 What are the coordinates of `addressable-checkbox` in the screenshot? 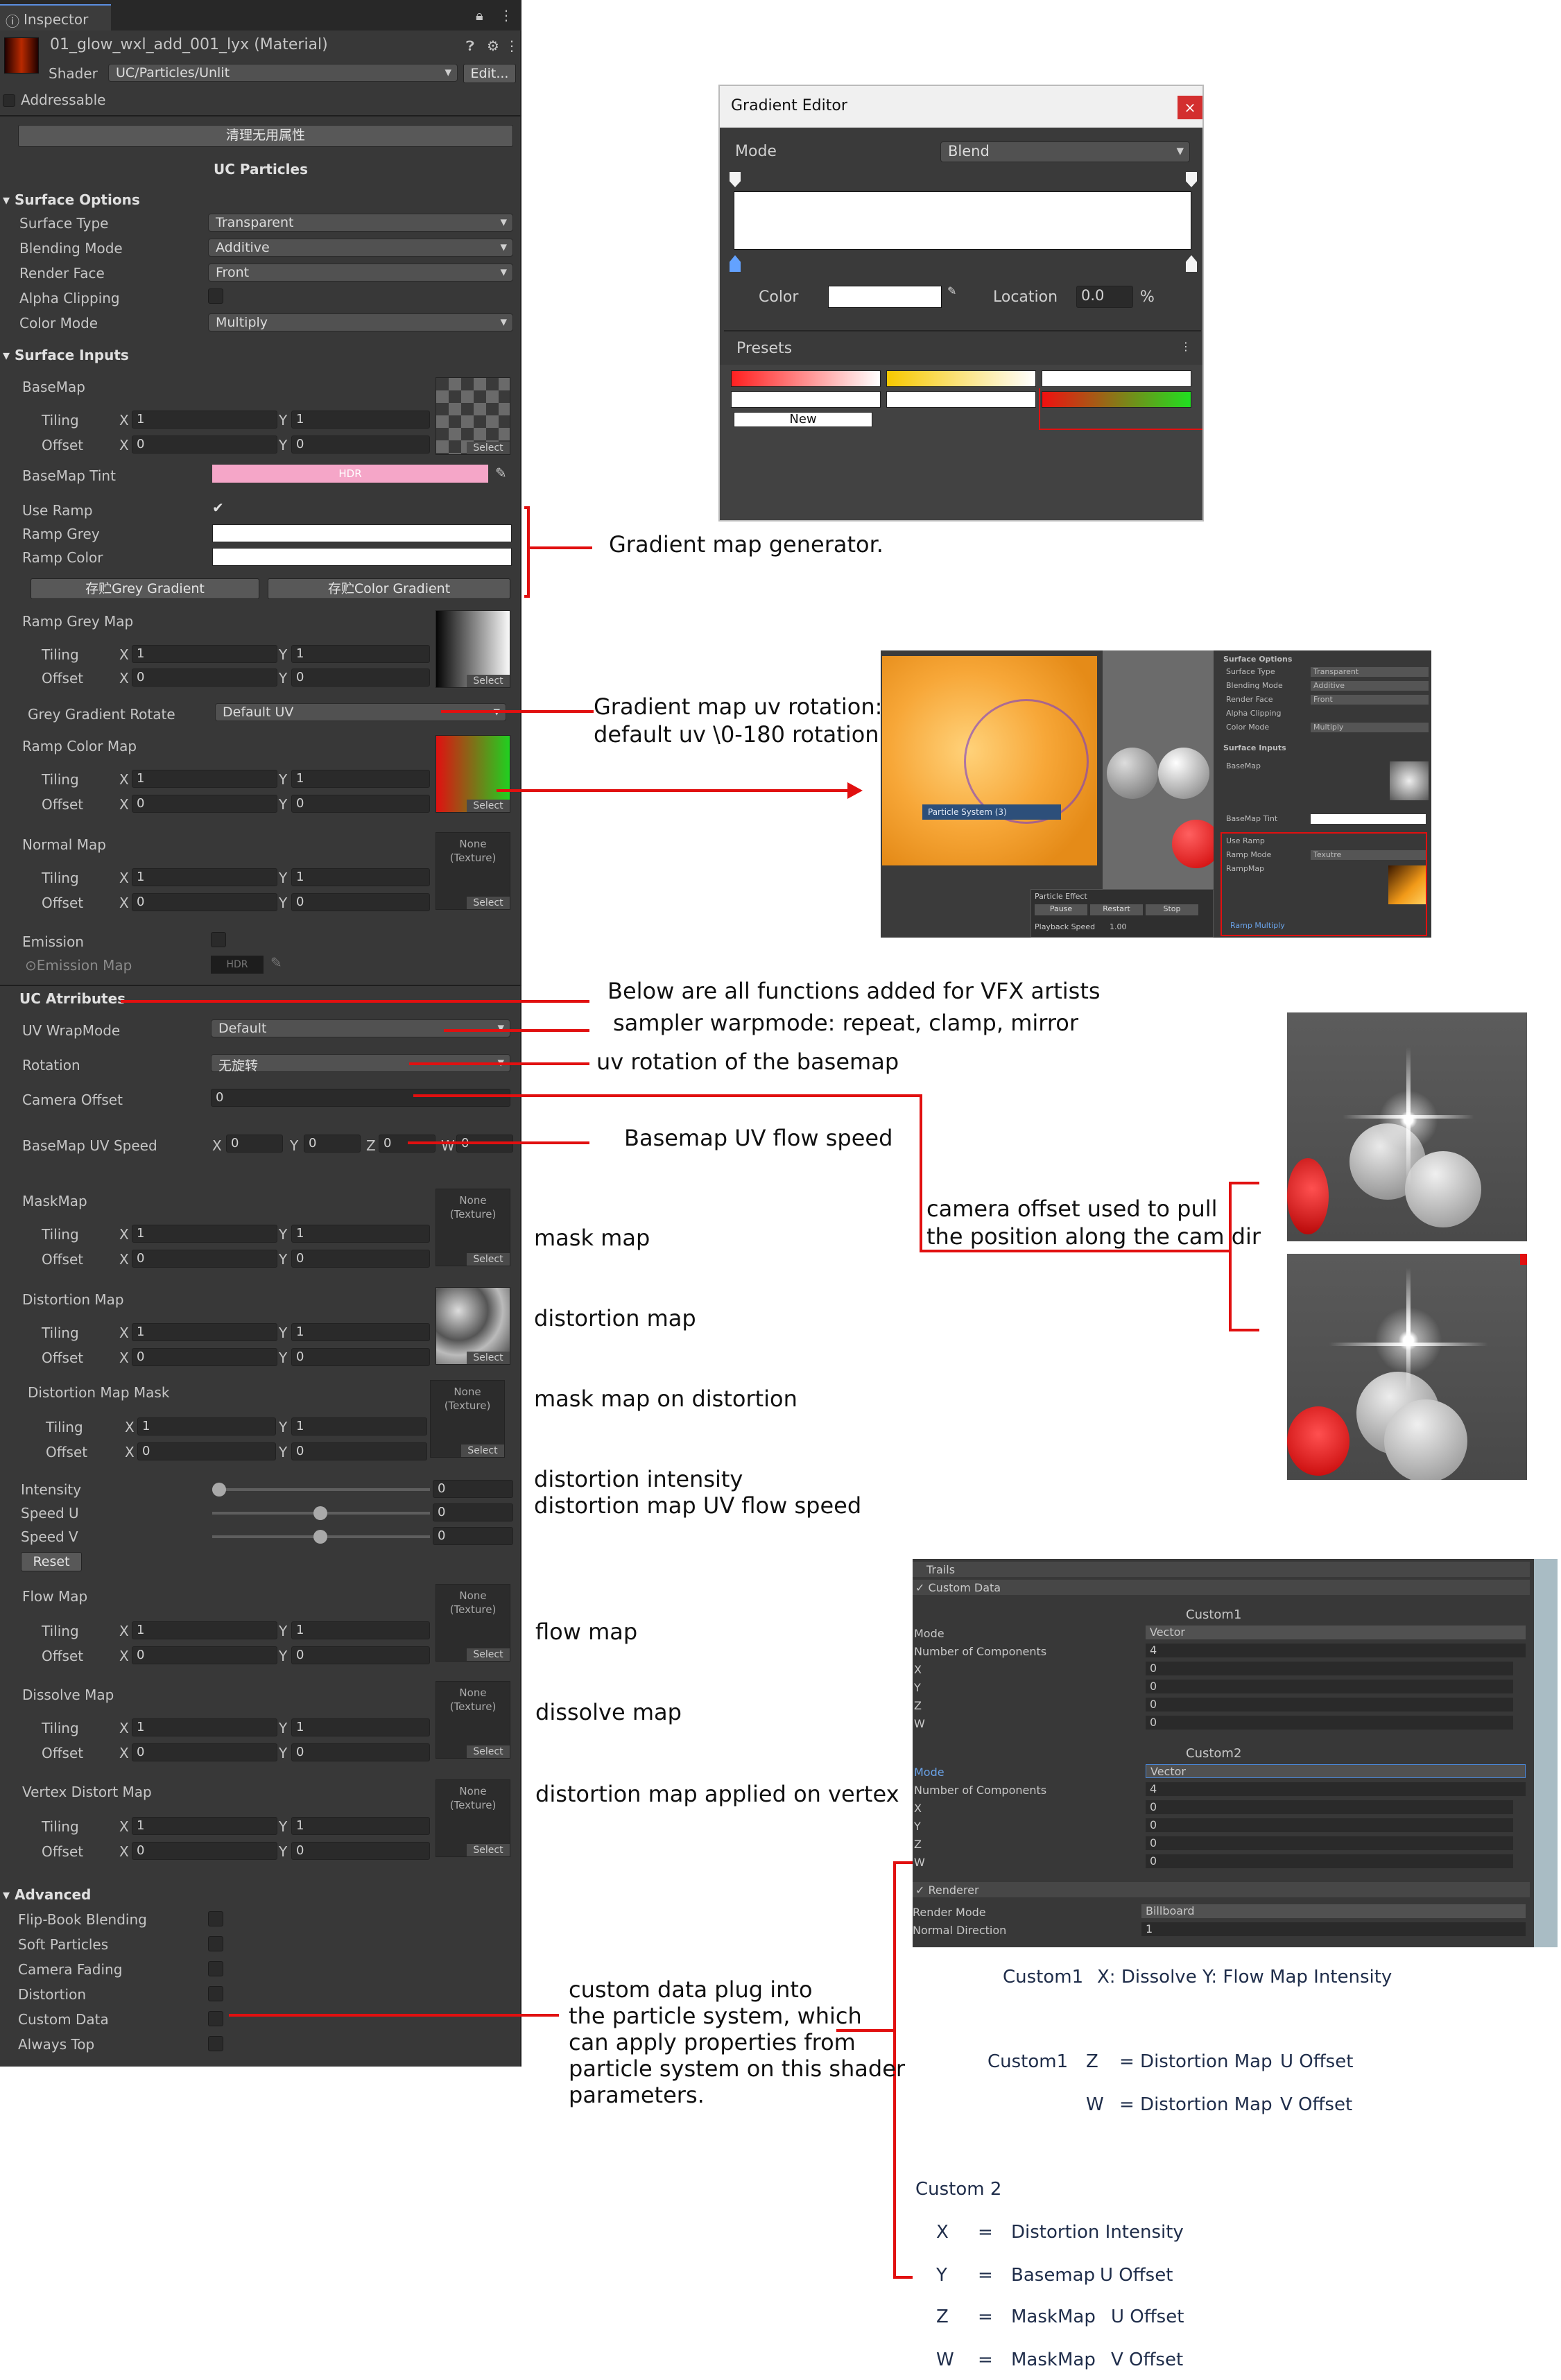 It's located at (9, 100).